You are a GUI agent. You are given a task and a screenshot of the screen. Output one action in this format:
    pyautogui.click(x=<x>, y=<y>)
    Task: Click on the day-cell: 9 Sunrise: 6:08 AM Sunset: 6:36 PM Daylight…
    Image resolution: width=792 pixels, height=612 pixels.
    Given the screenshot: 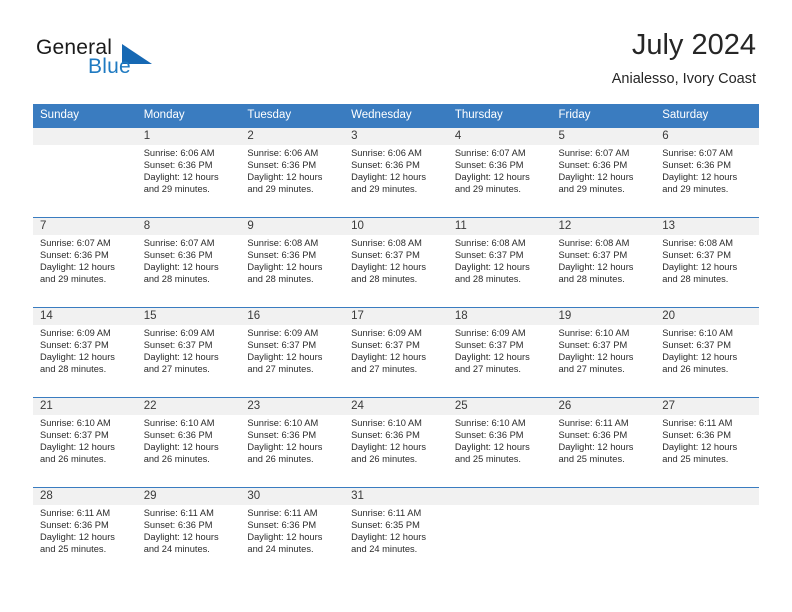 What is the action you would take?
    pyautogui.click(x=292, y=262)
    